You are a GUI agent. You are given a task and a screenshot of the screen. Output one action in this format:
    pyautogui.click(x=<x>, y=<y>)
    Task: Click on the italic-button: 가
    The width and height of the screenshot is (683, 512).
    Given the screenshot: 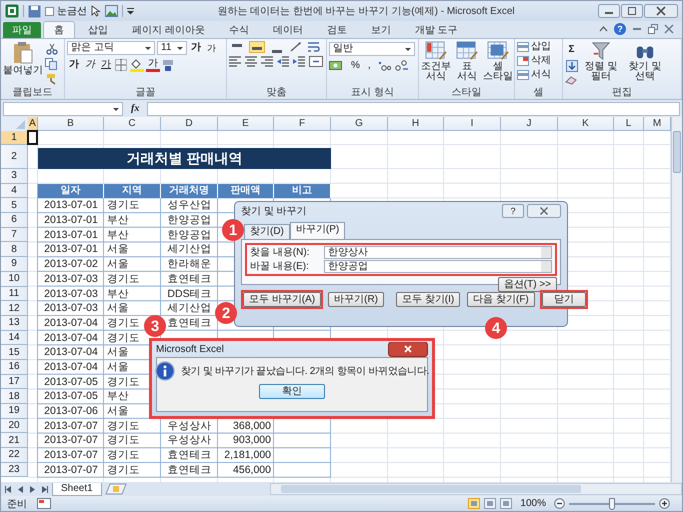 What is the action you would take?
    pyautogui.click(x=90, y=65)
    